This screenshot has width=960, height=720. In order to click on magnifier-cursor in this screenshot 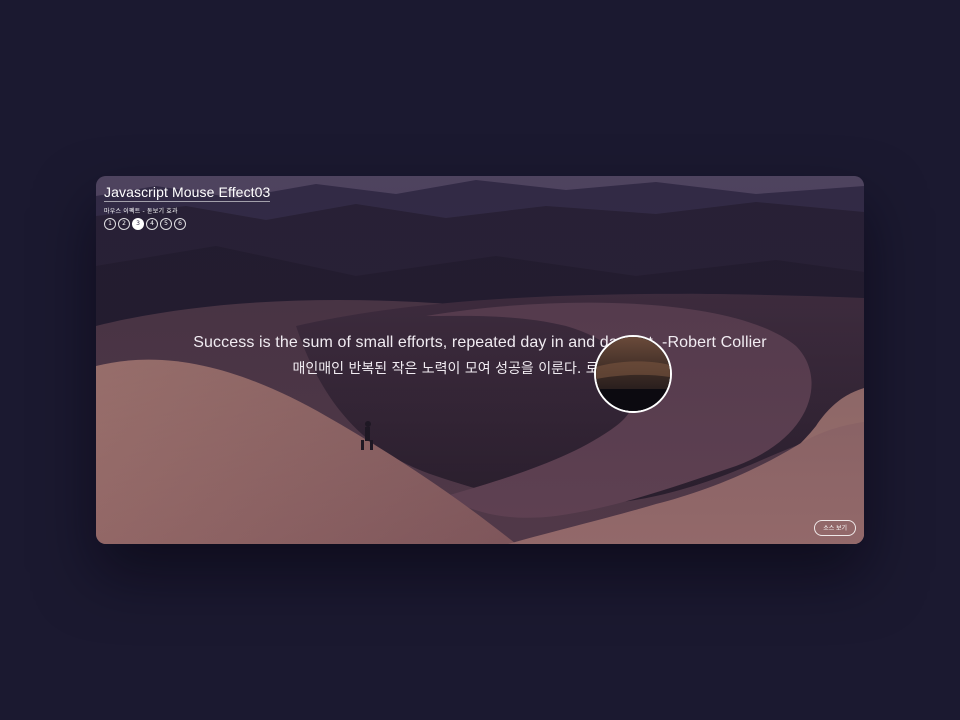, I will do `click(633, 374)`.